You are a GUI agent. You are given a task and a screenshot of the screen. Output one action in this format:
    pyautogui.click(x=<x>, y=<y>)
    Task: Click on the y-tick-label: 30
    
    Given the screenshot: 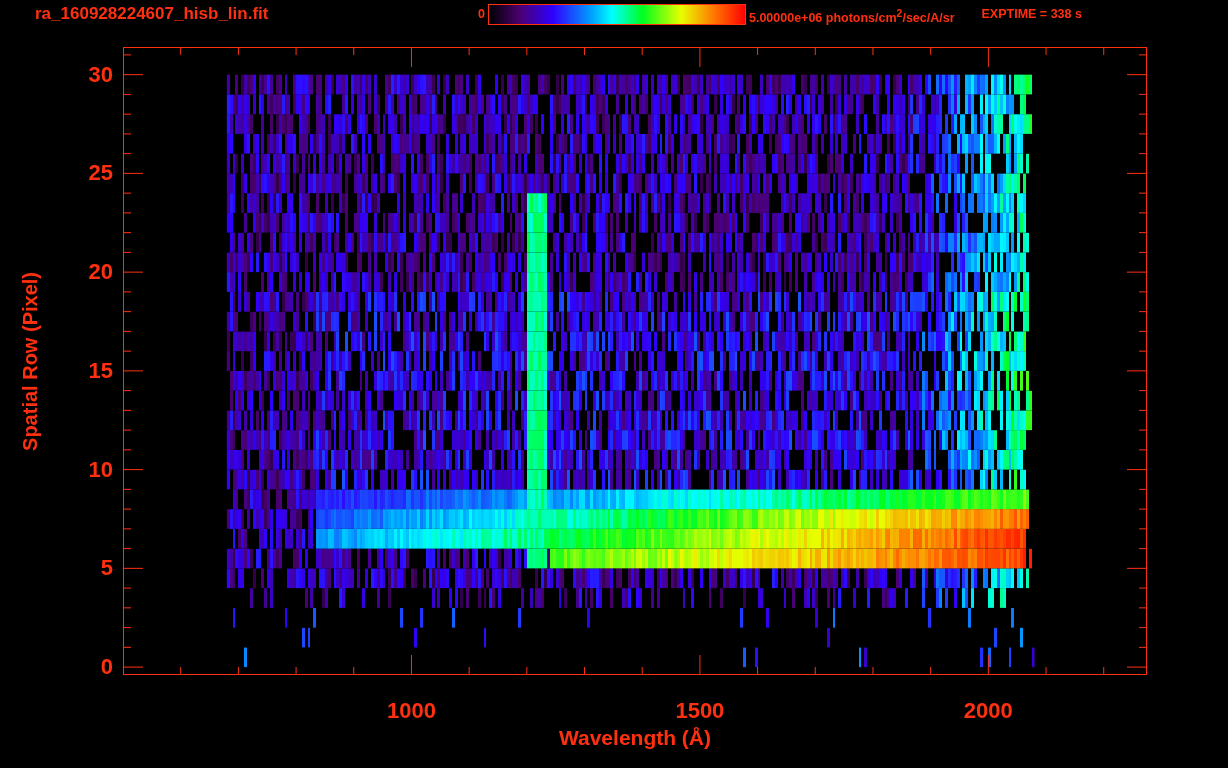 What is the action you would take?
    pyautogui.click(x=100, y=74)
    